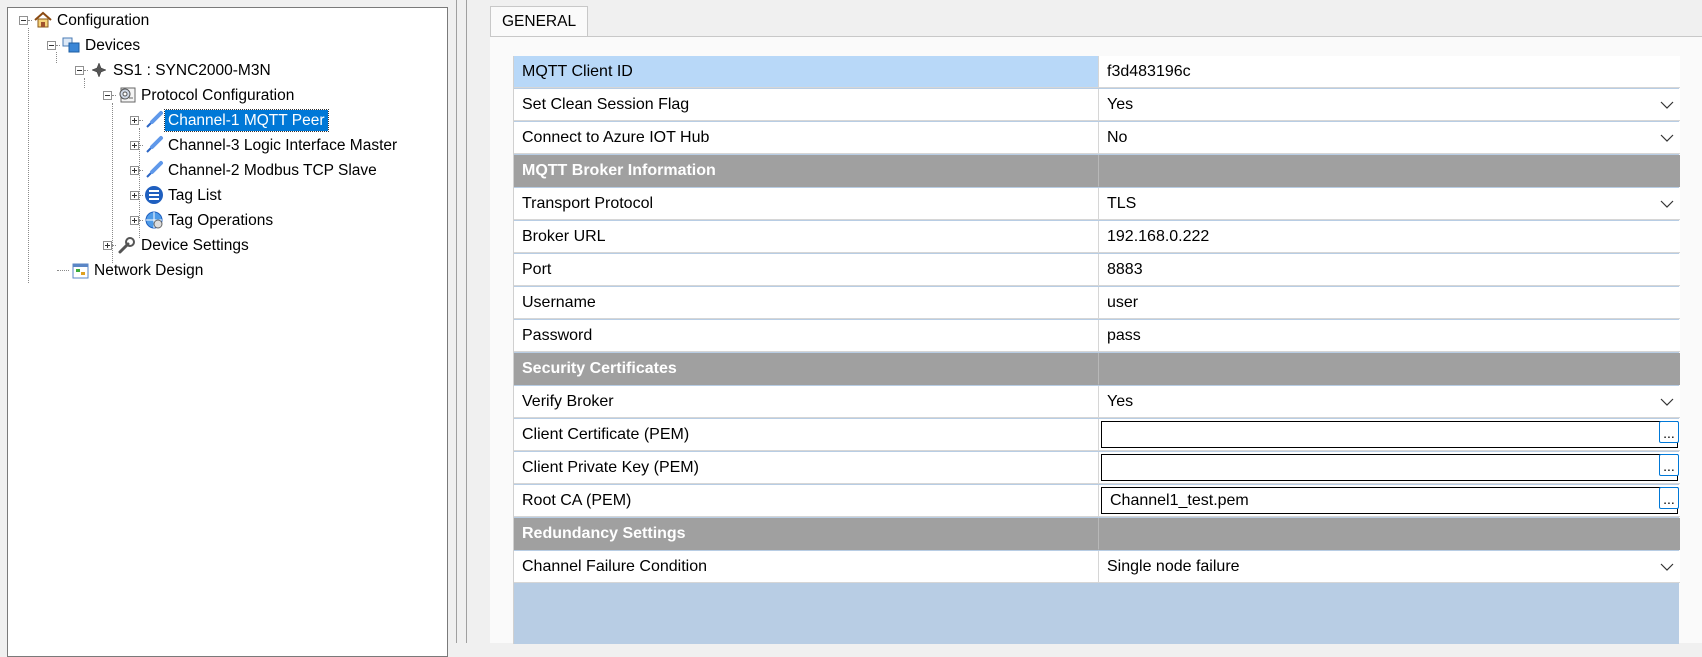 Image resolution: width=1702 pixels, height=657 pixels. Describe the element at coordinates (1389, 138) in the screenshot. I see `azure-dropdown: No` at that location.